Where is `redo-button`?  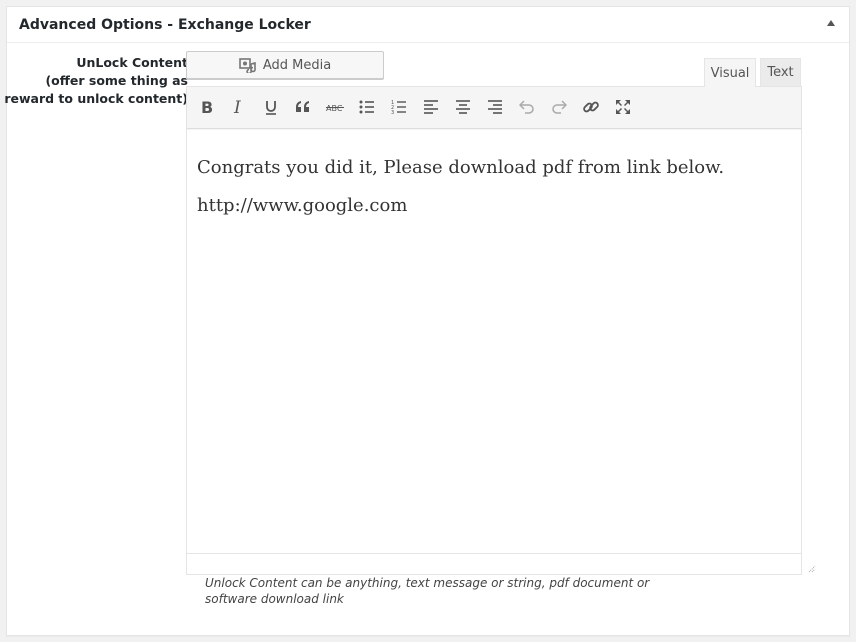 redo-button is located at coordinates (559, 107).